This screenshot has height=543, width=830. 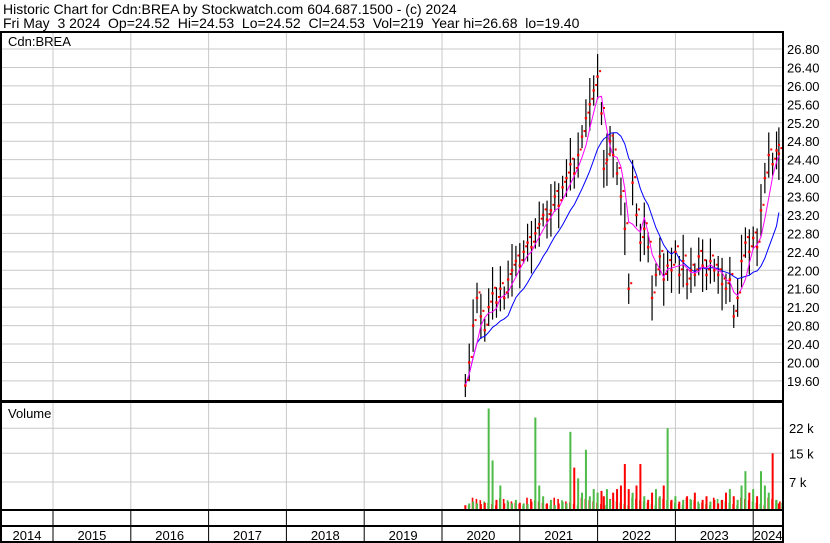 What do you see at coordinates (39, 41) in the screenshot?
I see `symbol-label: Cdn:BREA` at bounding box center [39, 41].